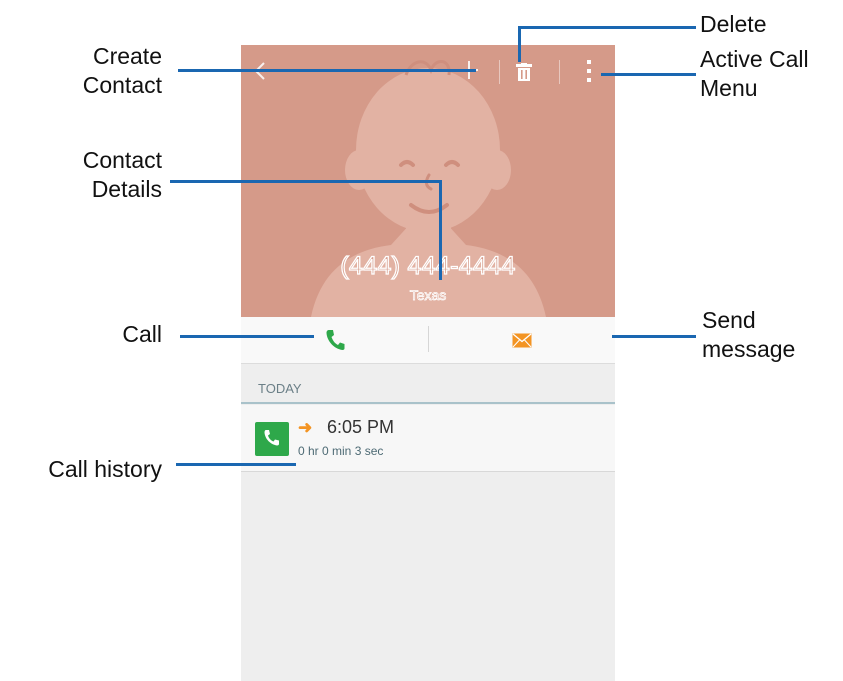 This screenshot has height=681, width=843. I want to click on send-message-button, so click(521, 340).